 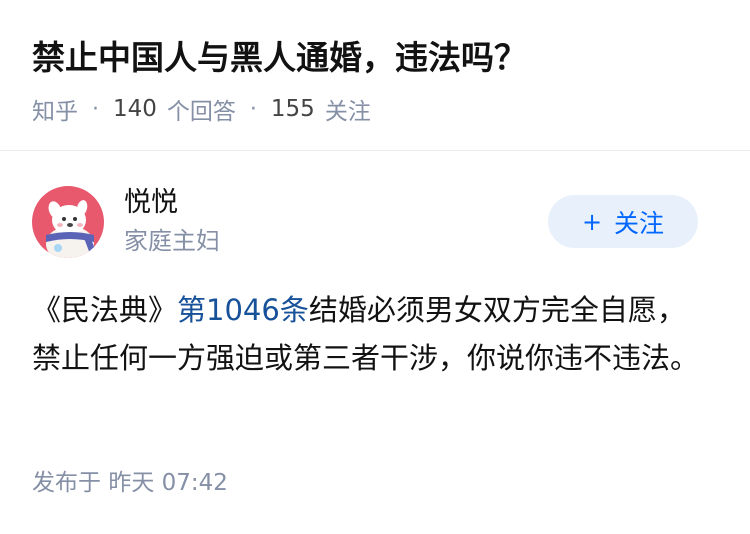 I want to click on question-title: 禁止中国人与黑人通婚，违法吗？, so click(x=279, y=58).